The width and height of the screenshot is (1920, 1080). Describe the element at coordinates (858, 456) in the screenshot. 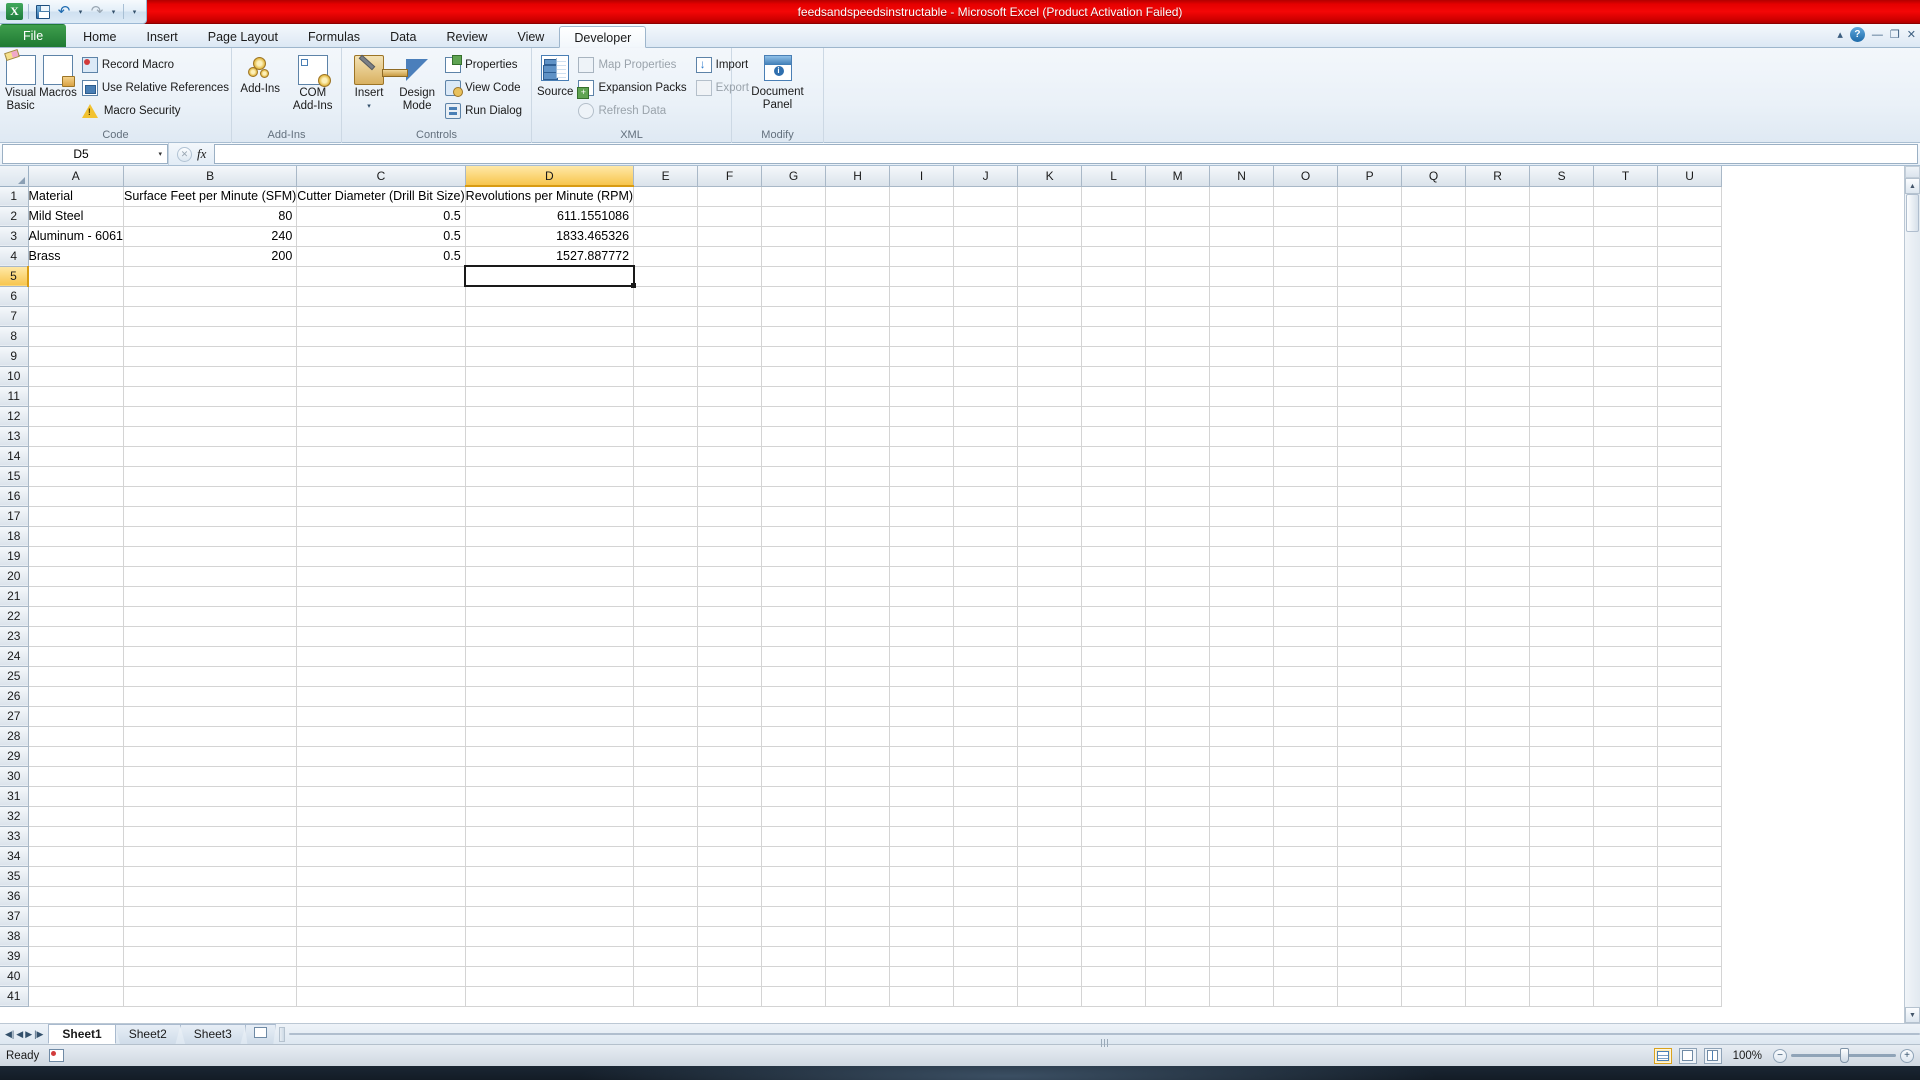

I see `cell-H14` at that location.